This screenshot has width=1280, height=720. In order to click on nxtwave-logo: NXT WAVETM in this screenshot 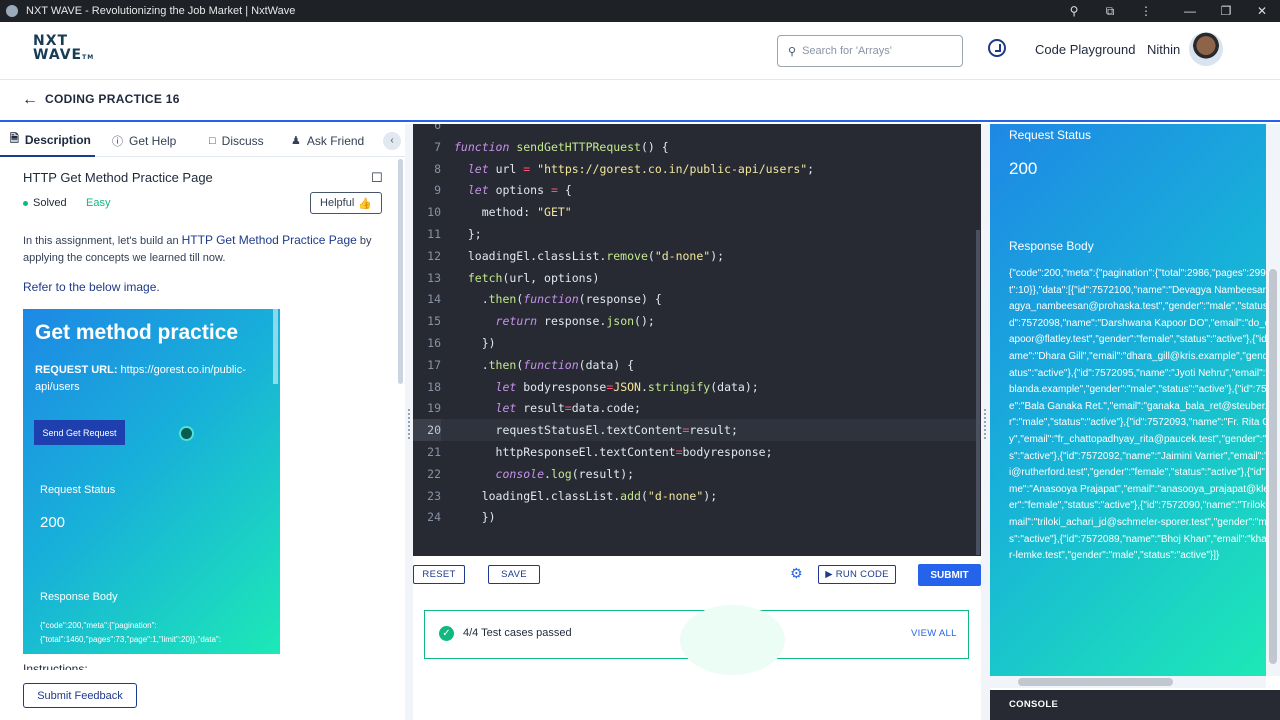, I will do `click(63, 49)`.